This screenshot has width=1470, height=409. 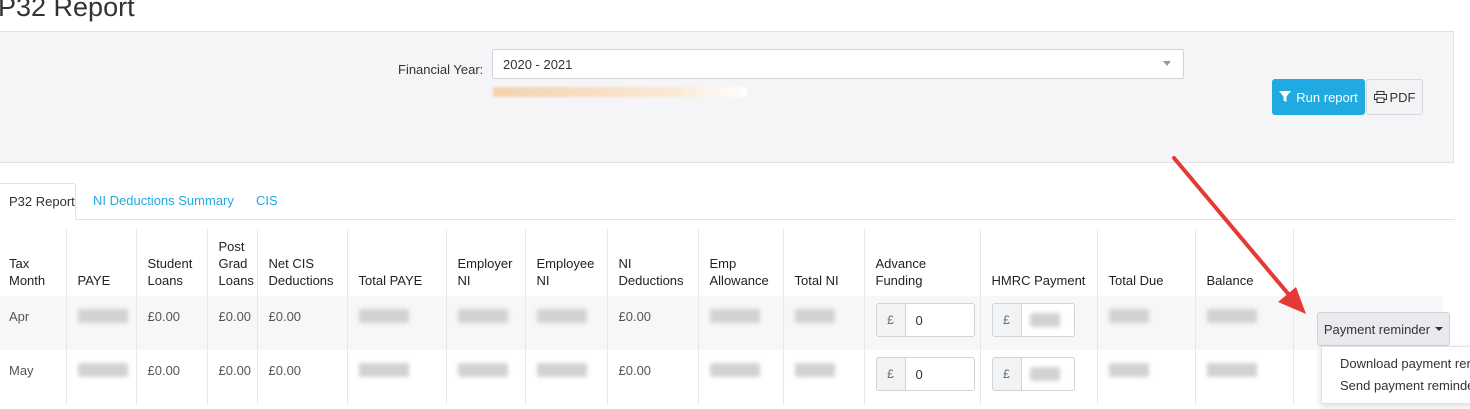 What do you see at coordinates (1243, 262) in the screenshot?
I see `col-header-balance: Balance` at bounding box center [1243, 262].